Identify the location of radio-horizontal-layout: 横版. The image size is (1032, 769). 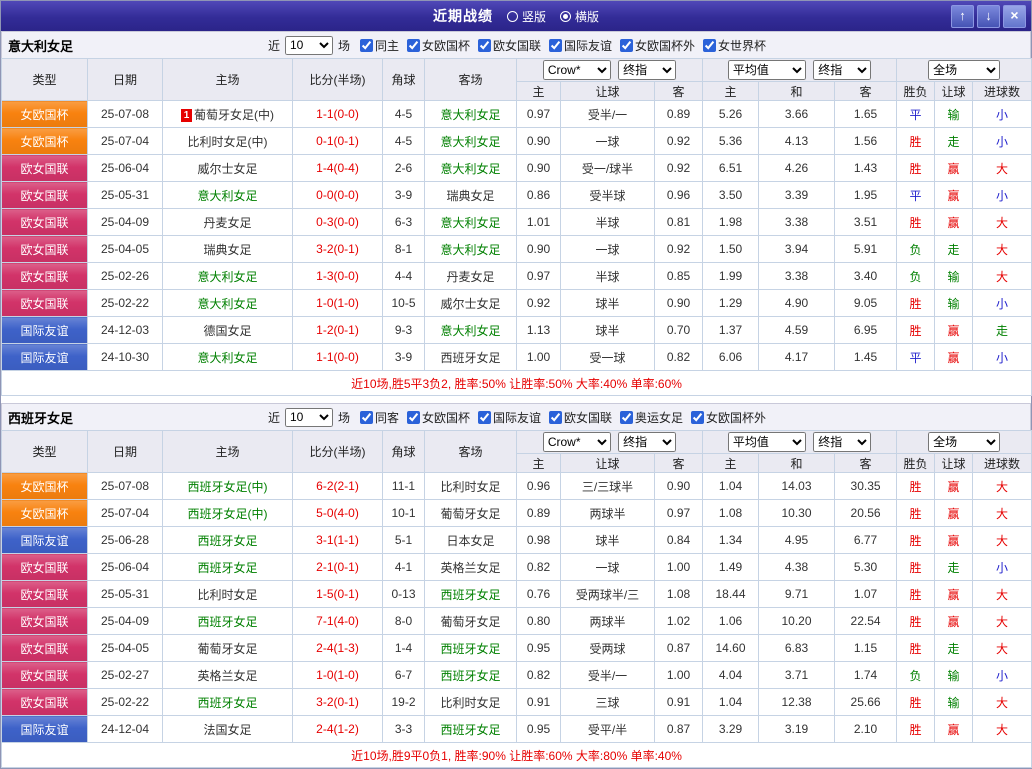
(579, 16).